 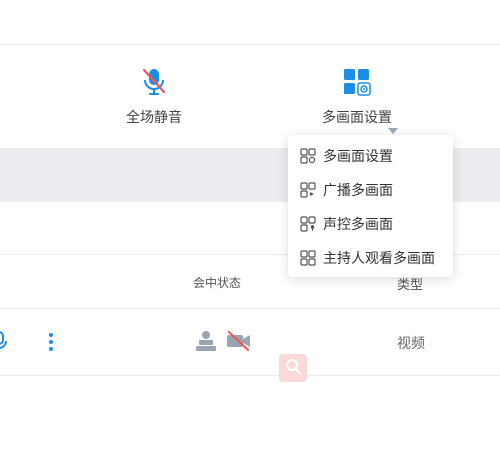 I want to click on table-row: 视频, so click(x=250, y=342).